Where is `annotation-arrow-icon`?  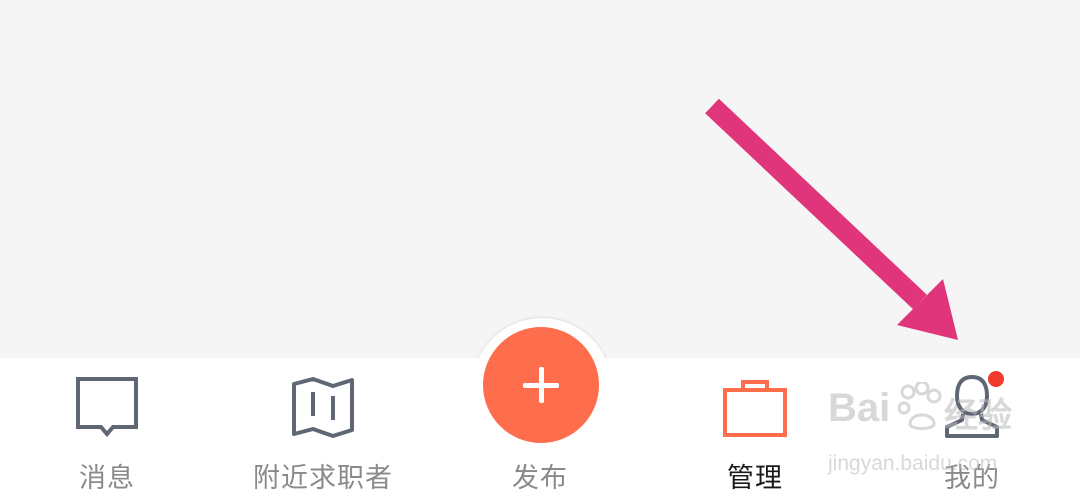 annotation-arrow-icon is located at coordinates (831, 219).